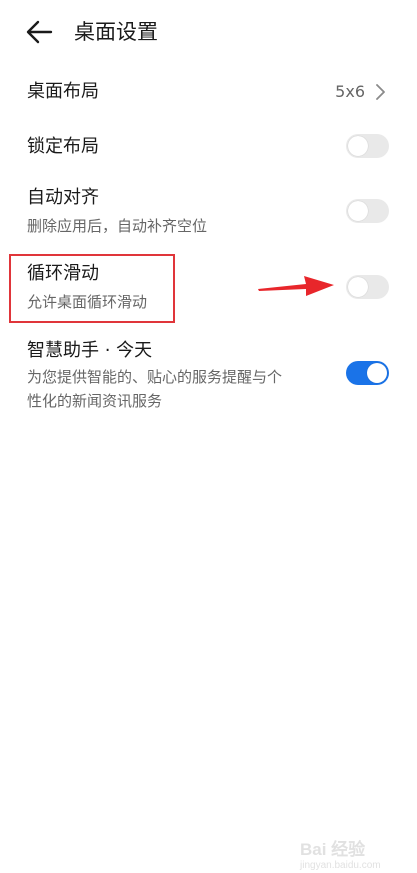 Image resolution: width=417 pixels, height=873 pixels. Describe the element at coordinates (117, 226) in the screenshot. I see `setting-subtitle: 删除应用后，自动补齐空位` at that location.